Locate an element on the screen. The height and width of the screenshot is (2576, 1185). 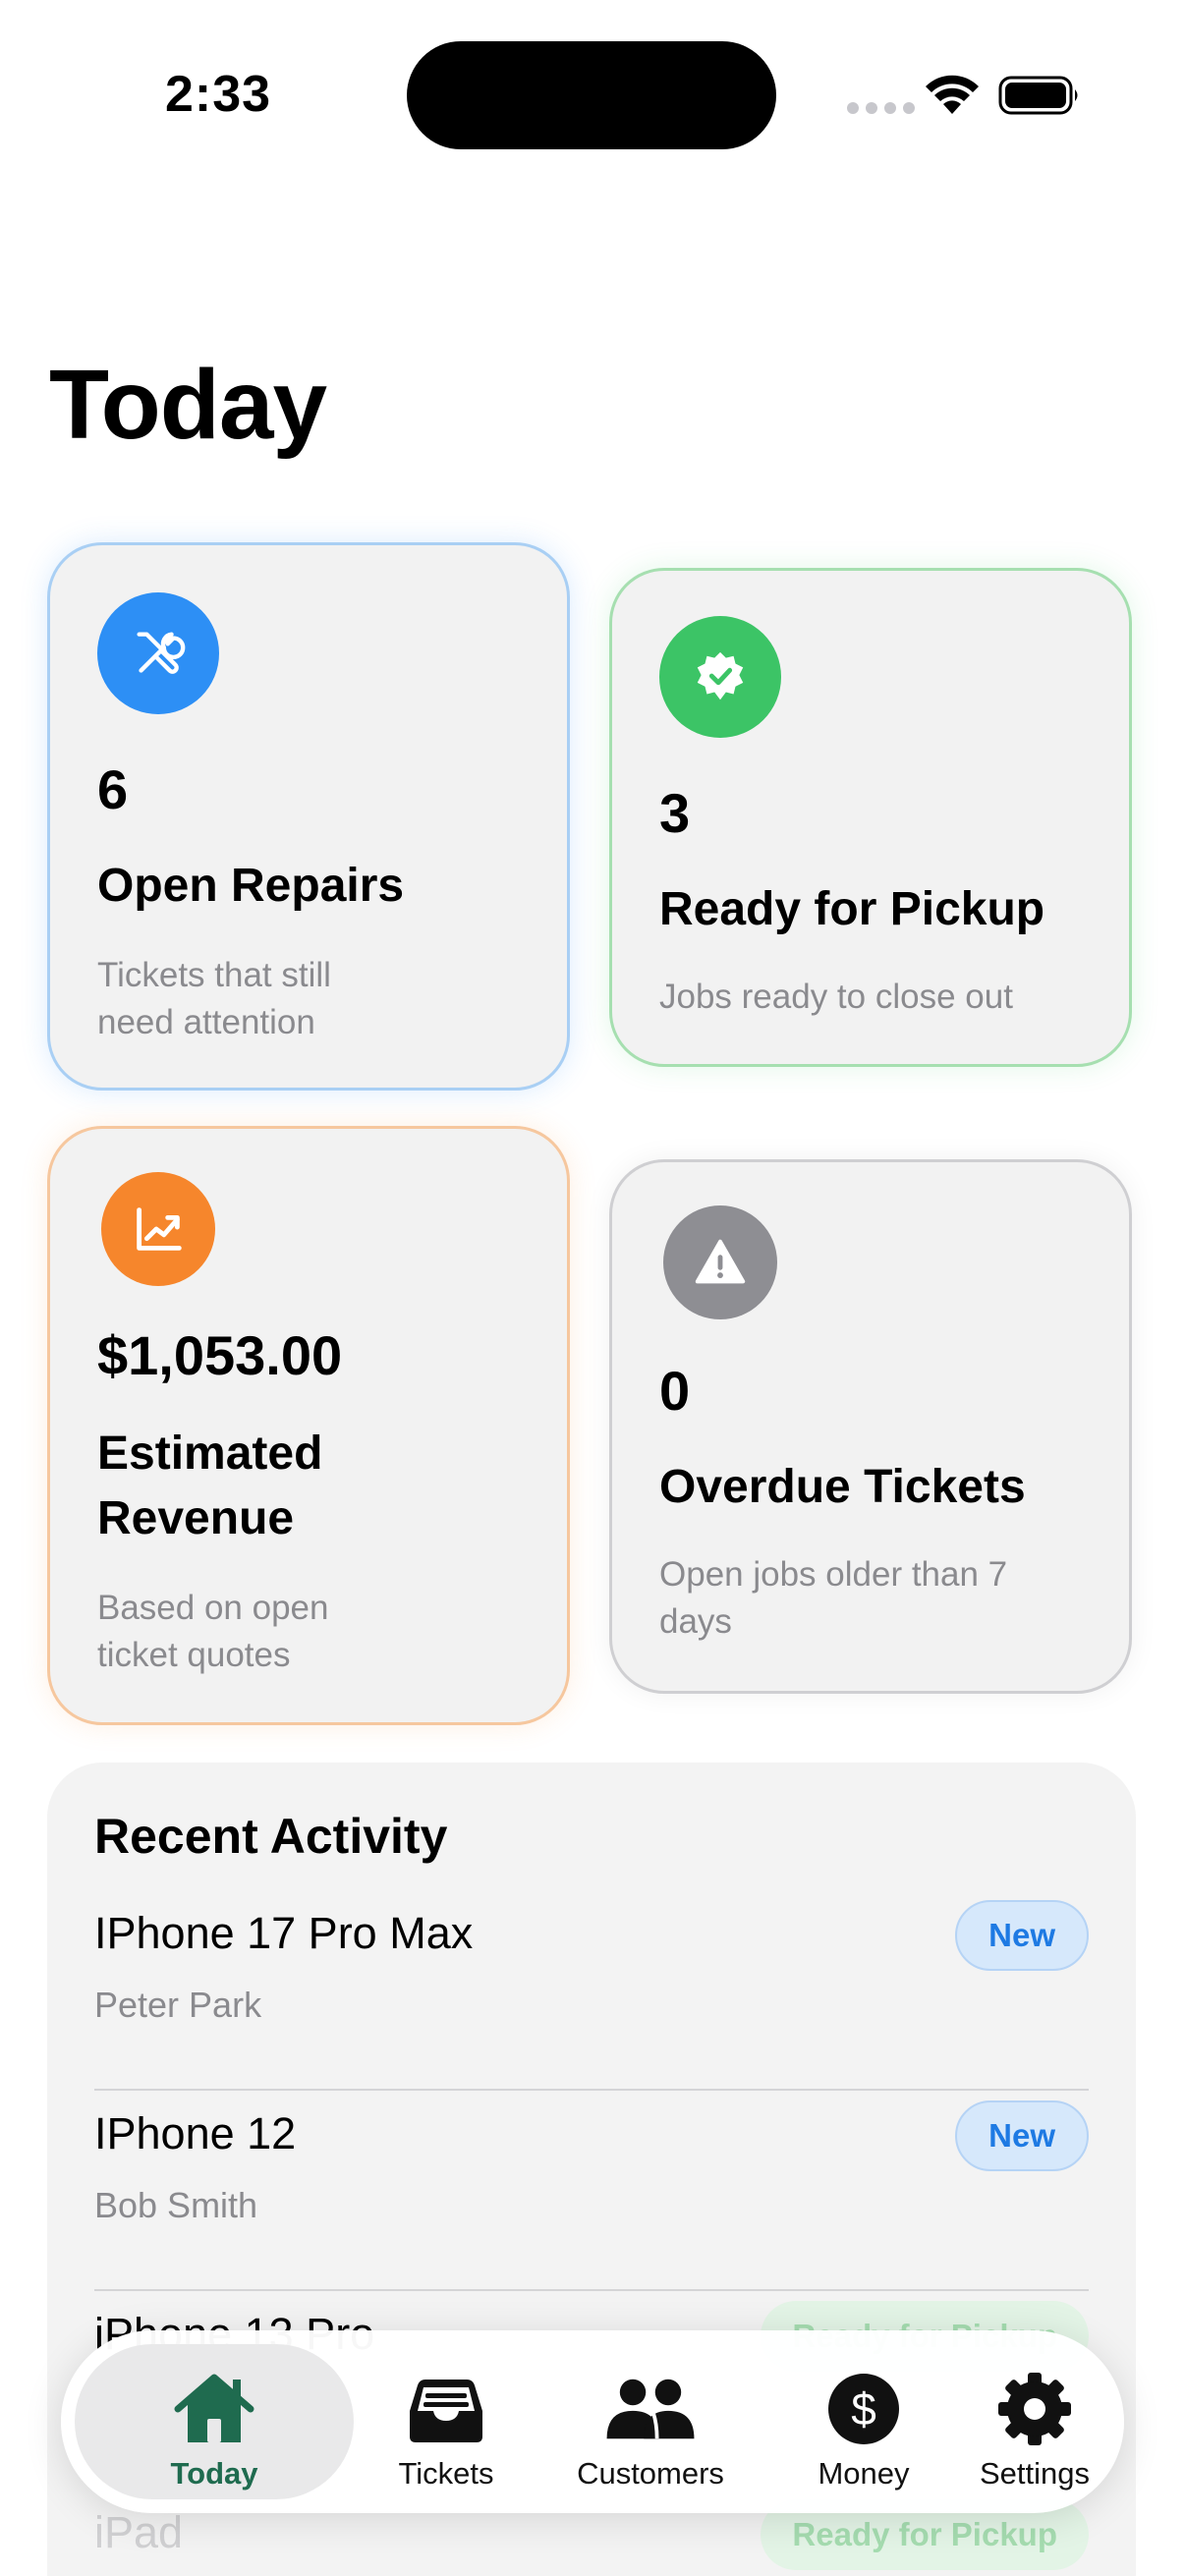
estimated-revenue-label: Estimated Revenue is located at coordinates (210, 1486).